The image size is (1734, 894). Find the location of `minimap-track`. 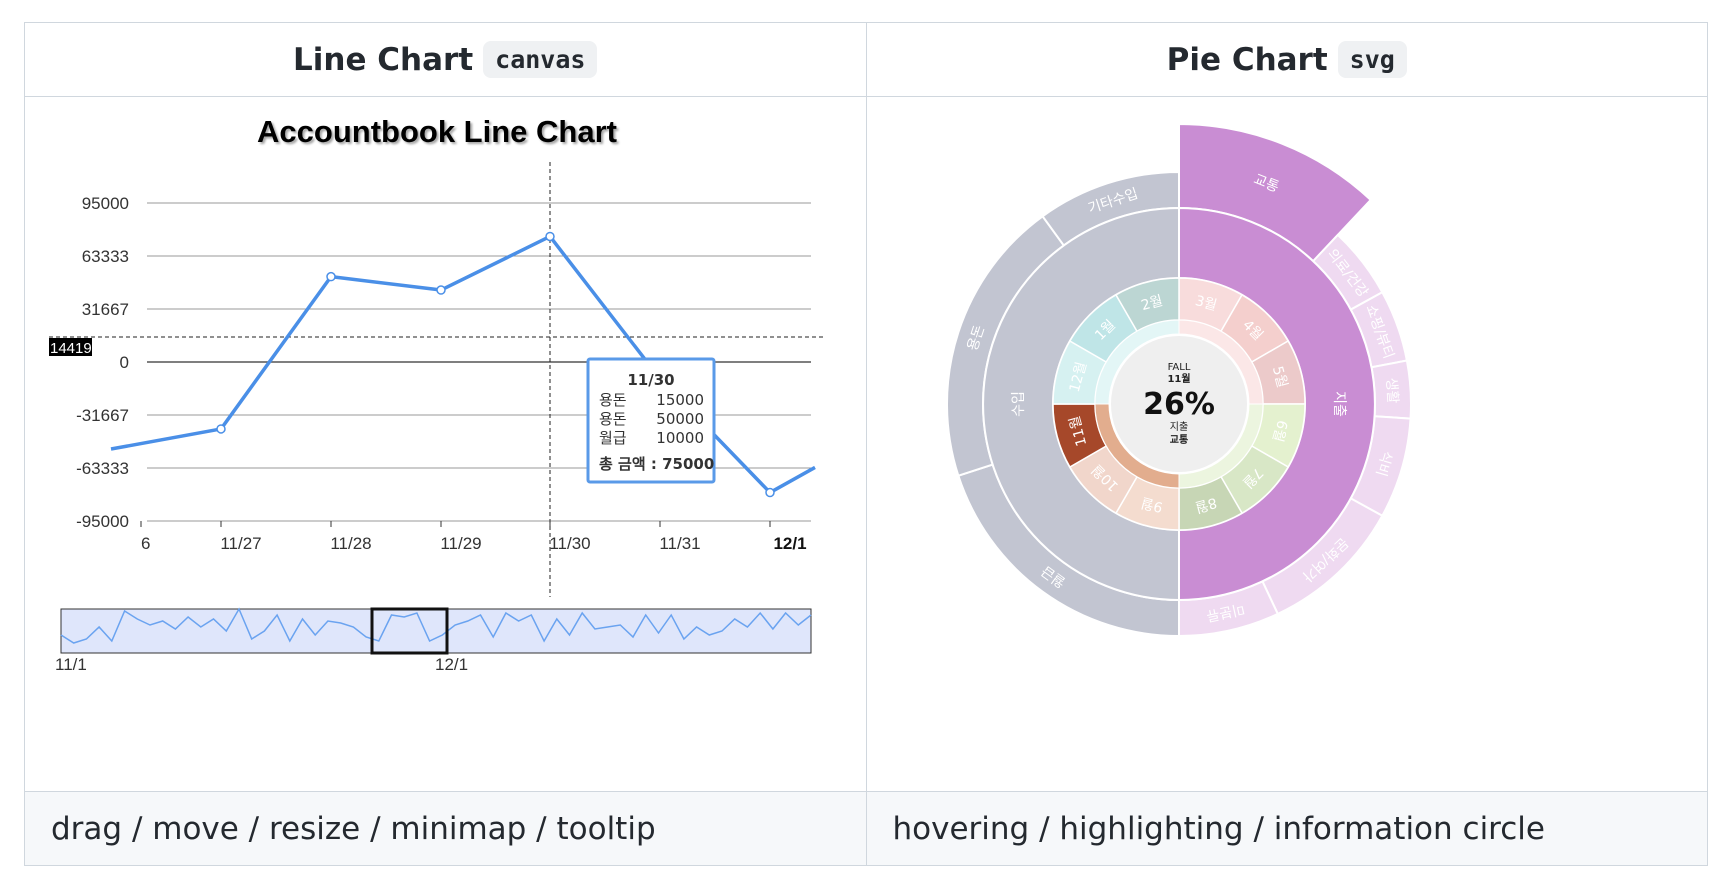

minimap-track is located at coordinates (436, 631).